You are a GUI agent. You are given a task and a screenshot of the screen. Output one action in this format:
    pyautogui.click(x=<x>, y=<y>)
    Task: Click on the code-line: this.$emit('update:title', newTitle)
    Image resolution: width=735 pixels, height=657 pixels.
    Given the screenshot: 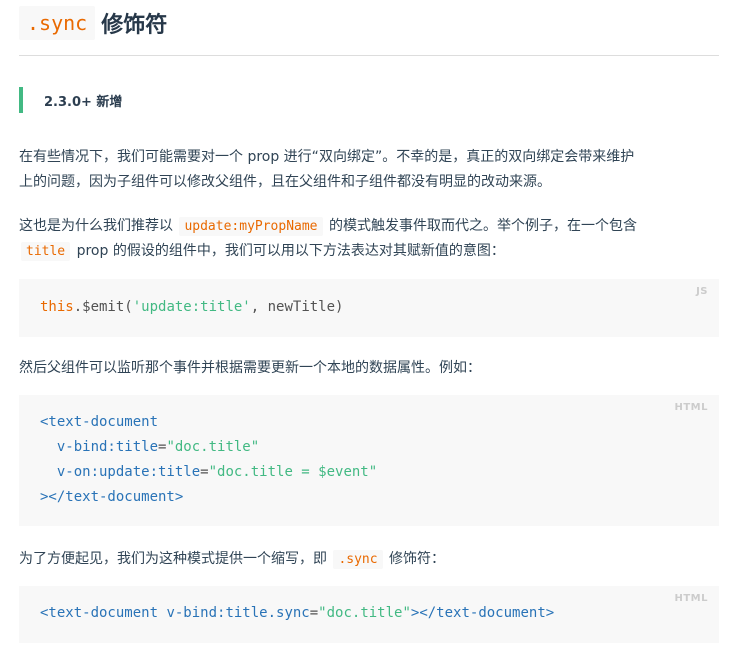 What is the action you would take?
    pyautogui.click(x=369, y=307)
    